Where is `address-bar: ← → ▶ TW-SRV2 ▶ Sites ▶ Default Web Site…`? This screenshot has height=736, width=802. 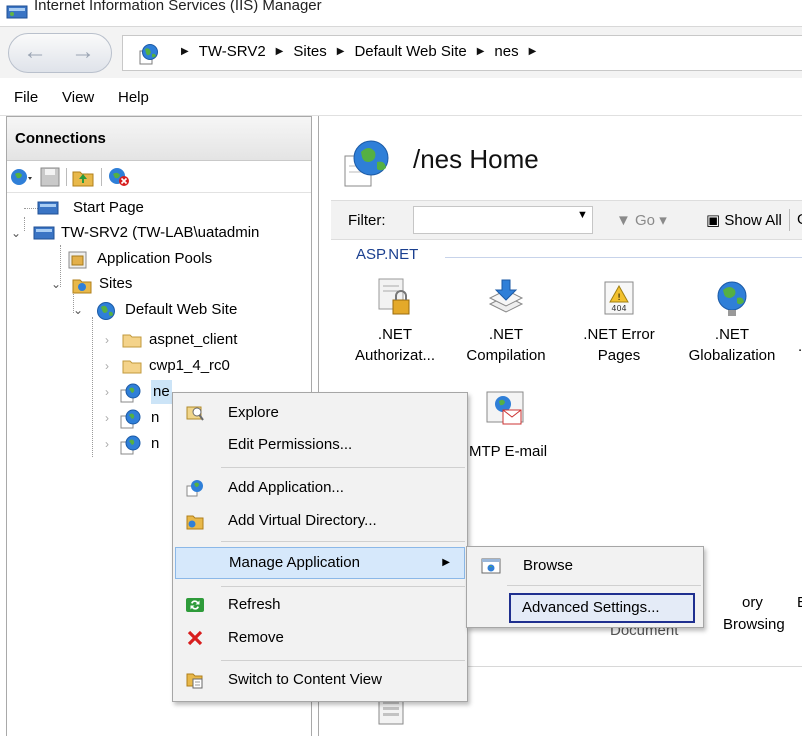 address-bar: ← → ▶ TW-SRV2 ▶ Sites ▶ Default Web Site… is located at coordinates (401, 52).